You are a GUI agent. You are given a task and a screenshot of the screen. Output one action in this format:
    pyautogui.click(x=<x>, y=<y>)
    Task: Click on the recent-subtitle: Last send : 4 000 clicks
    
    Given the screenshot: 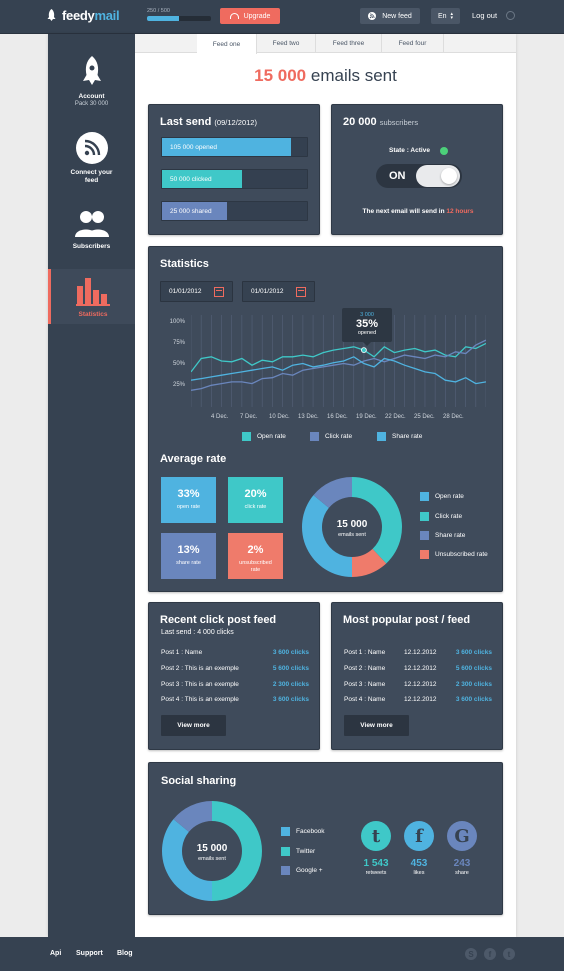 What is the action you would take?
    pyautogui.click(x=197, y=632)
    